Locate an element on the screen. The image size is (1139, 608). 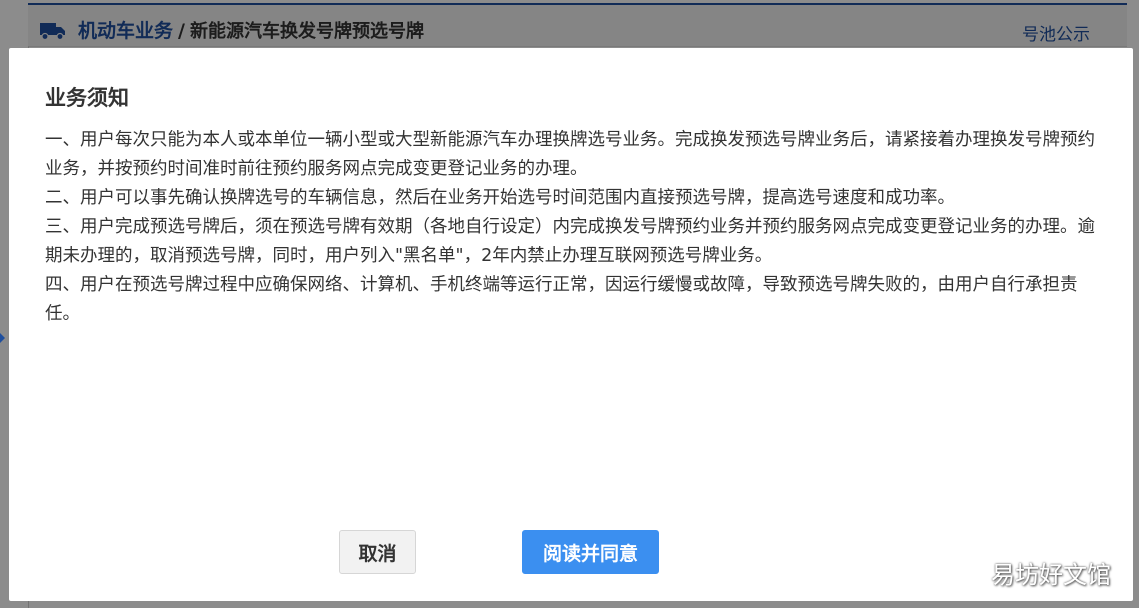
read-and-agree-button: 阅读并同意 is located at coordinates (590, 552).